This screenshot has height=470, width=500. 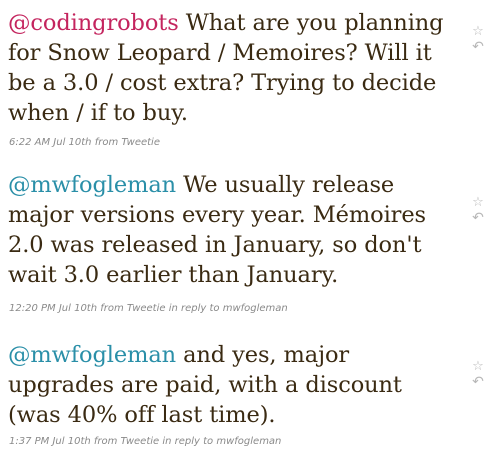 What do you see at coordinates (93, 23) in the screenshot?
I see `mention-link: @codingrobots` at bounding box center [93, 23].